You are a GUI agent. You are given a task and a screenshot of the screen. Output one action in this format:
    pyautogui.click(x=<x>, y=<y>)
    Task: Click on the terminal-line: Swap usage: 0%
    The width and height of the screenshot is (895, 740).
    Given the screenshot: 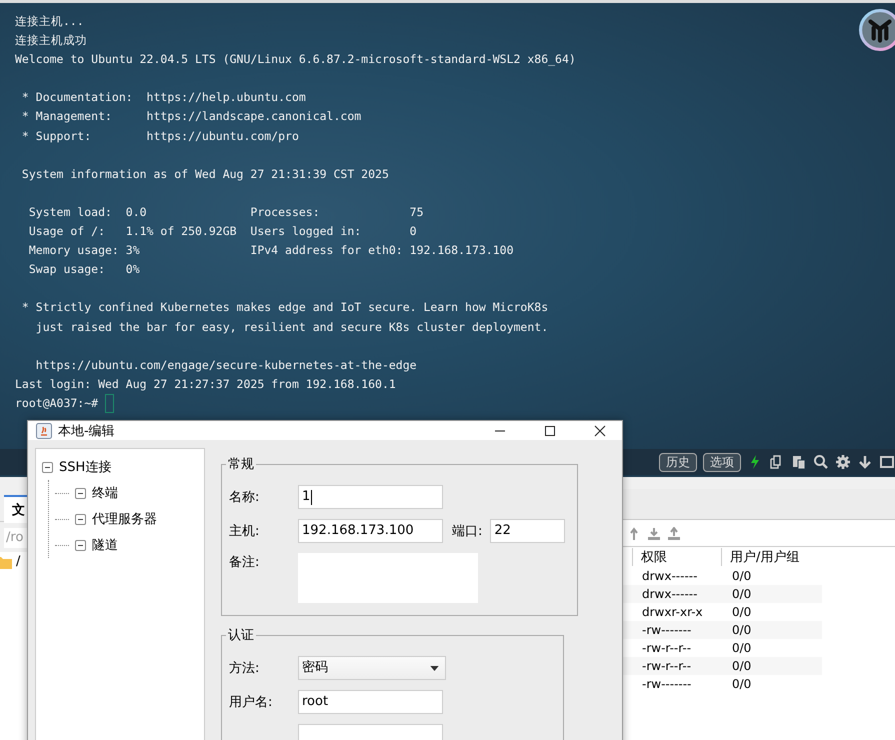 What is the action you would take?
    pyautogui.click(x=84, y=269)
    